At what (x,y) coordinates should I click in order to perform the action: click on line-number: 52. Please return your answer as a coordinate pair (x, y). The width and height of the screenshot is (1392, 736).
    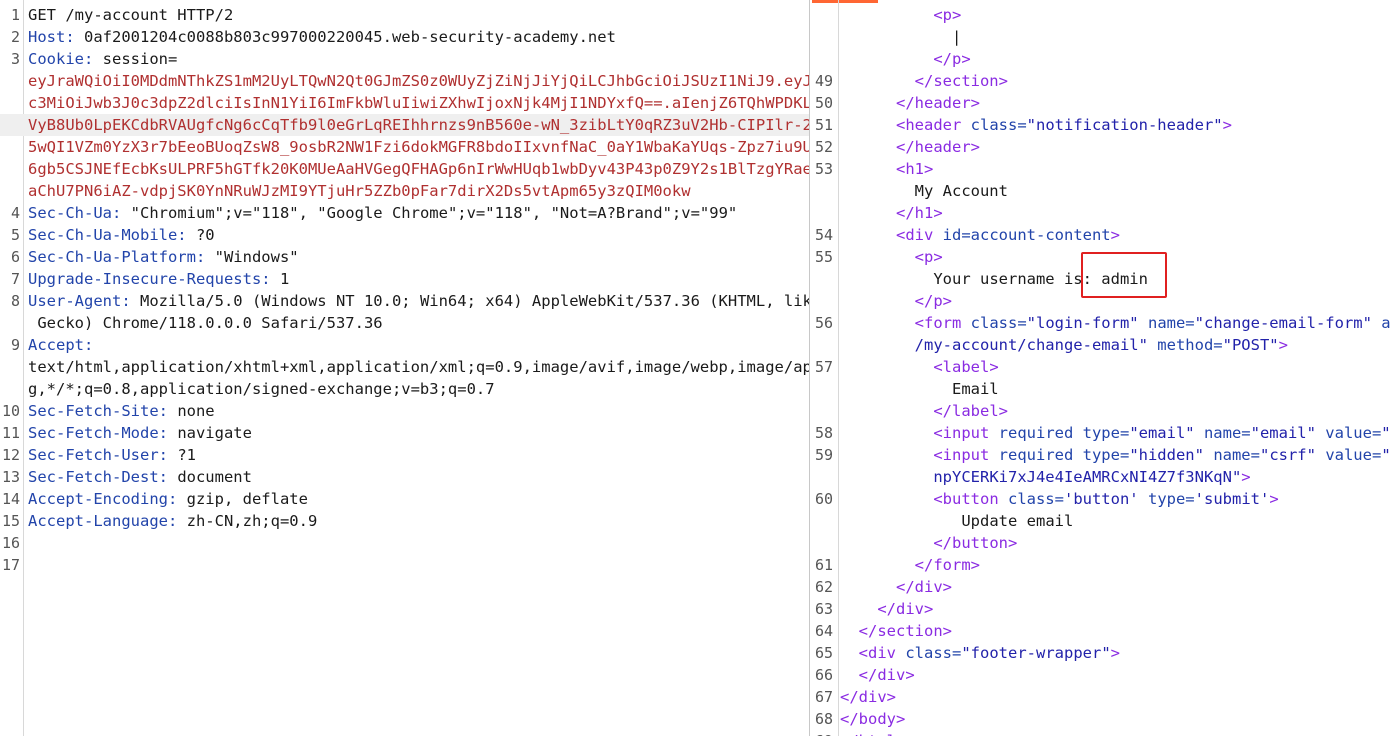
    Looking at the image, I should click on (823, 147).